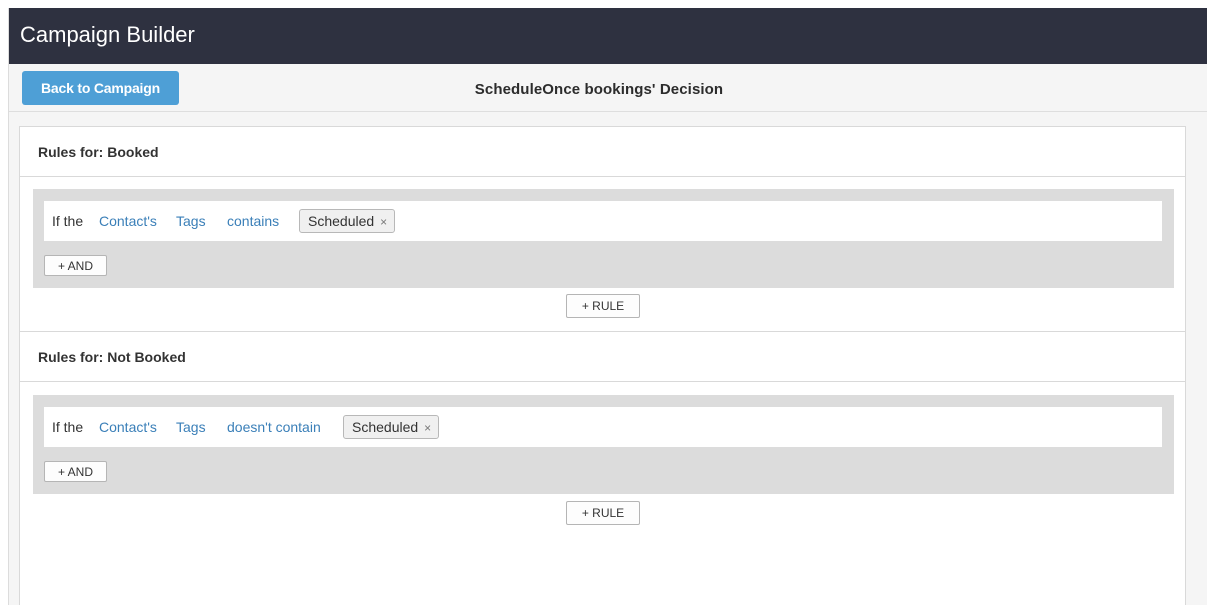 This screenshot has width=1207, height=605. I want to click on condition-operator-link: contains, so click(253, 221).